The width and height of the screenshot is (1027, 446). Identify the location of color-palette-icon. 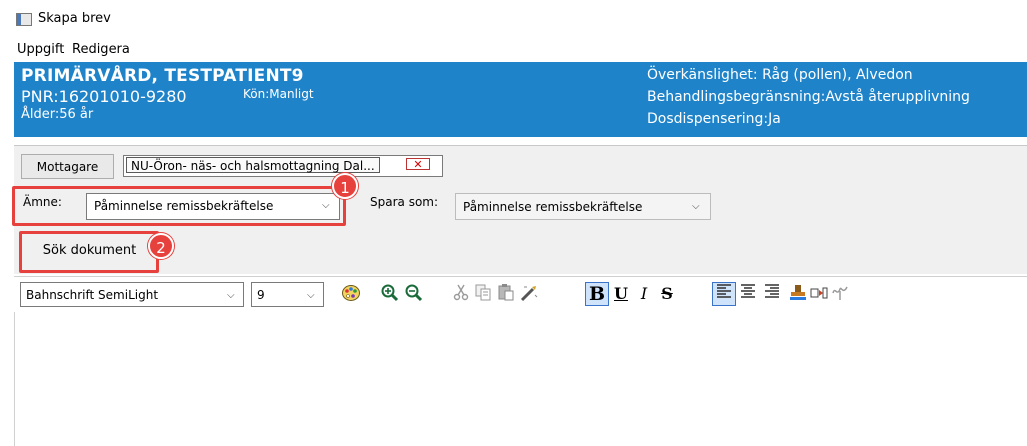
(351, 294).